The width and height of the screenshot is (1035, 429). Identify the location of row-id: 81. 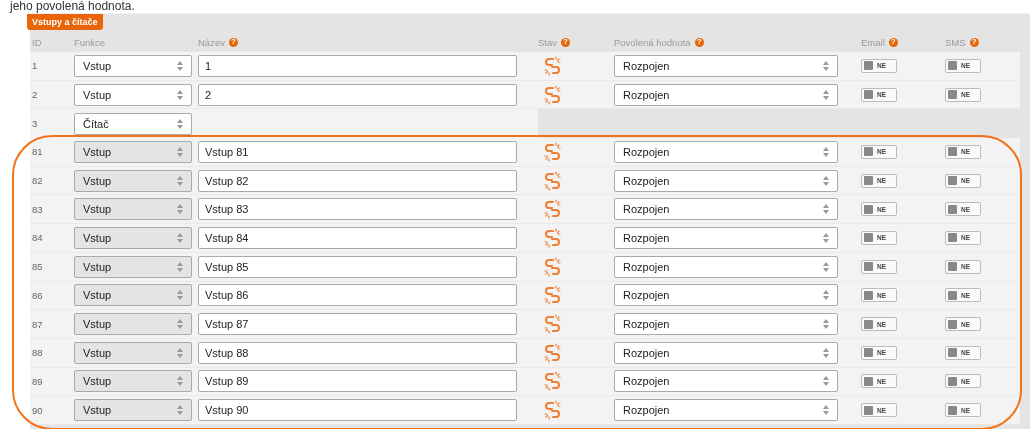
(37, 152).